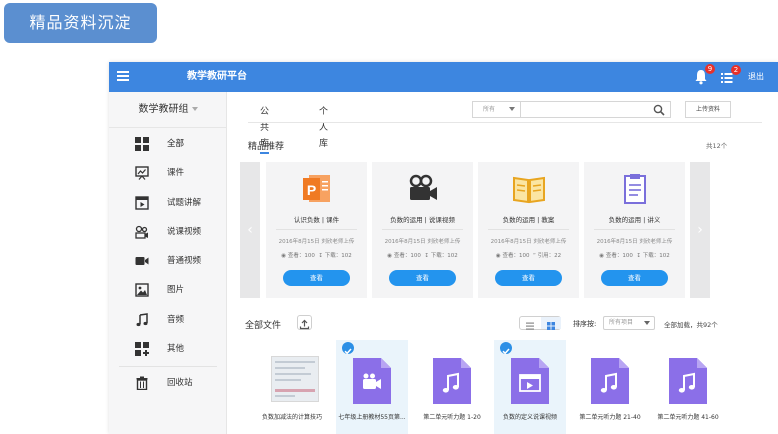 The height and width of the screenshot is (434, 778). Describe the element at coordinates (168, 144) in the screenshot. I see `sidebar-item-all: 全部` at that location.